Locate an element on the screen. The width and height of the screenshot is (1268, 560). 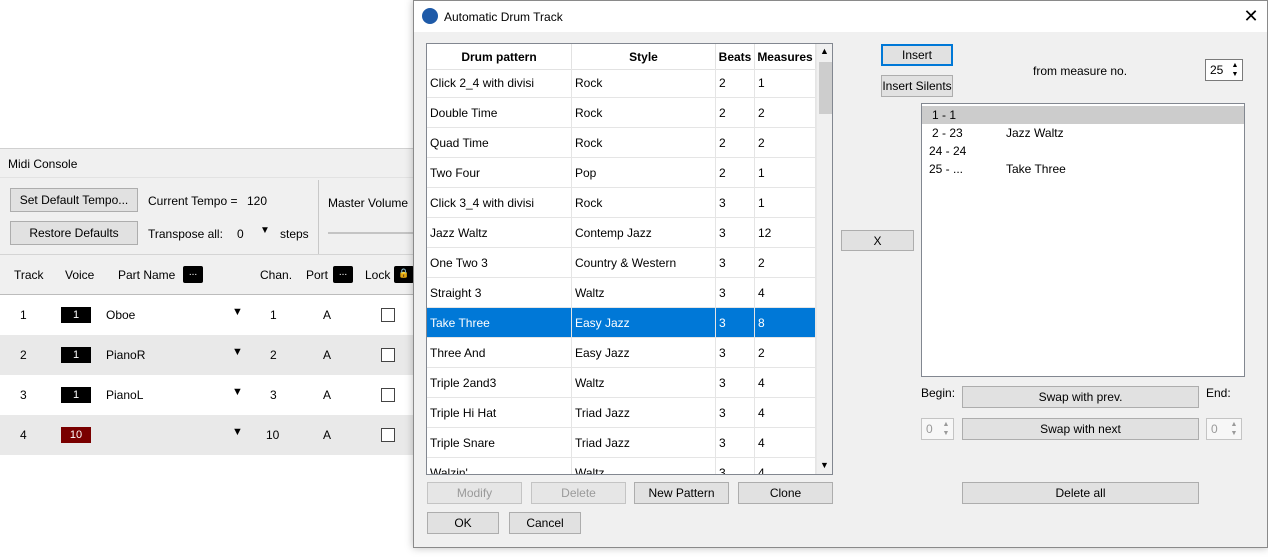
cell-style: Triad Jazz is located at coordinates (644, 443).